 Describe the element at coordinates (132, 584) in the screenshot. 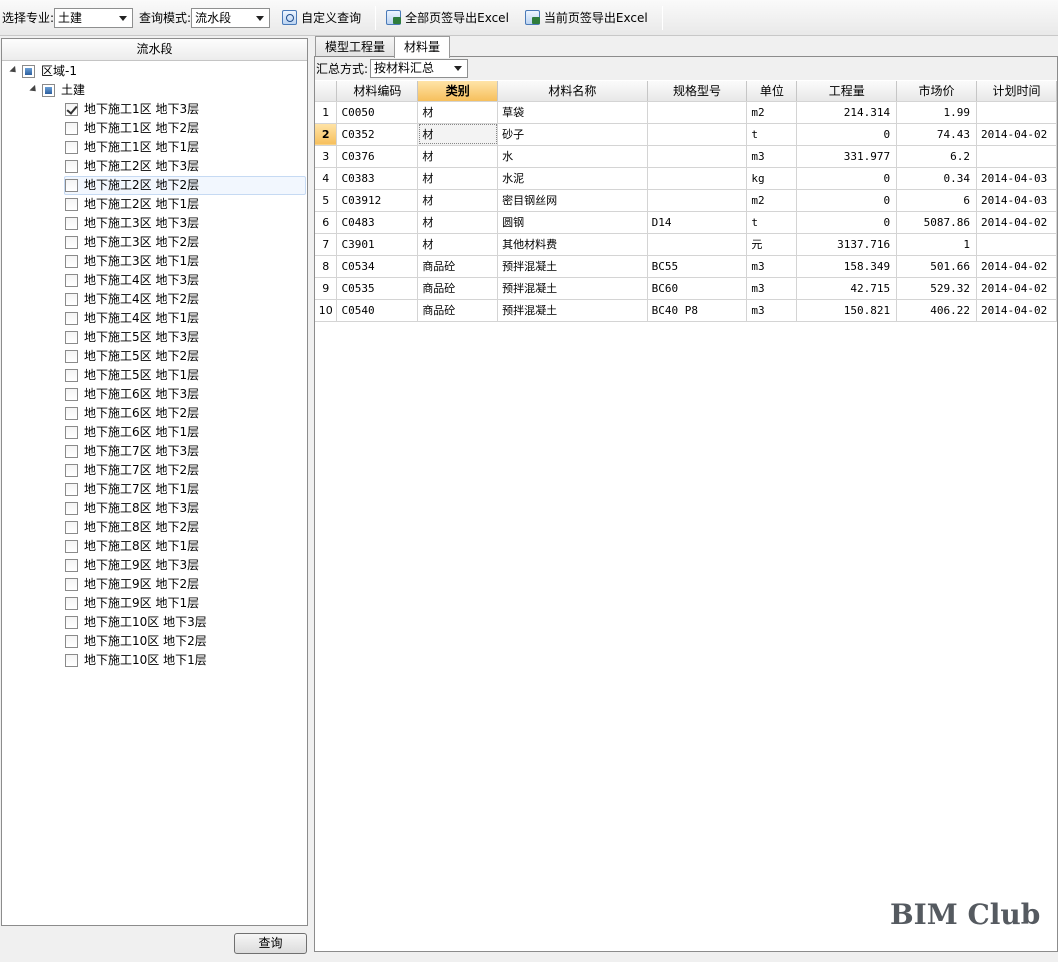

I see `tree-leaf-item: 地下施工9区 地下2层` at that location.